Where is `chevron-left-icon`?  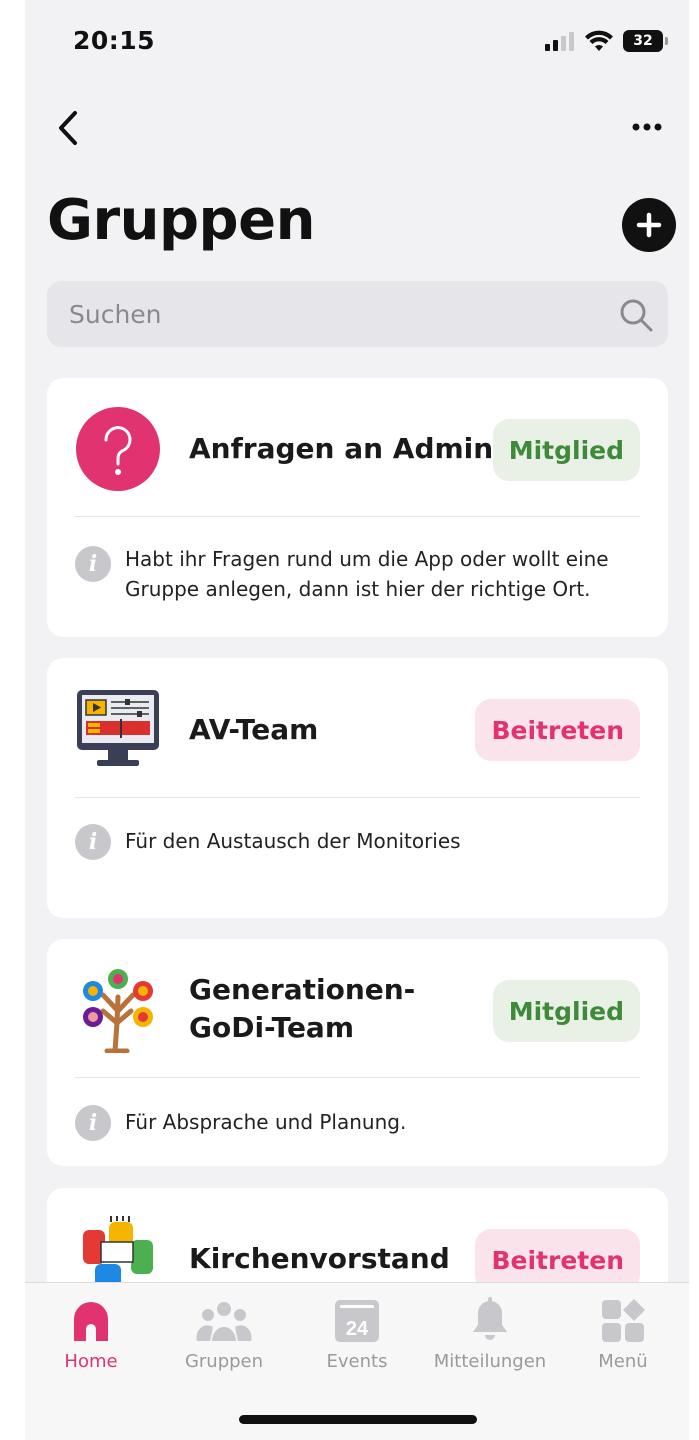
chevron-left-icon is located at coordinates (68, 128).